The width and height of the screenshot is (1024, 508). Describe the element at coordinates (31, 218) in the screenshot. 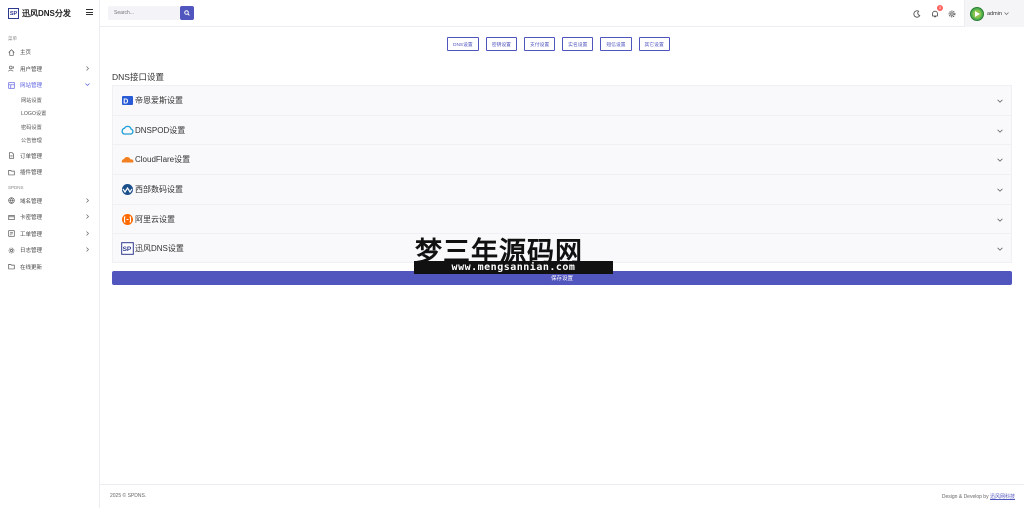

I see `sidebar-item-label: 卡密管理` at that location.